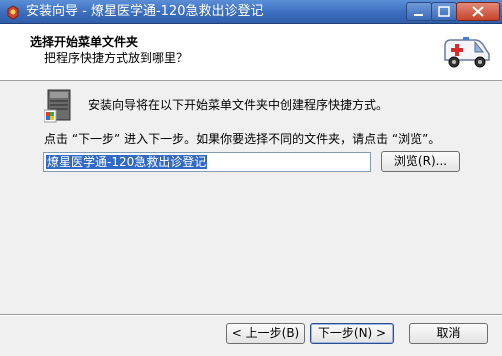 The height and width of the screenshot is (356, 502). I want to click on app-icon, so click(13, 12).